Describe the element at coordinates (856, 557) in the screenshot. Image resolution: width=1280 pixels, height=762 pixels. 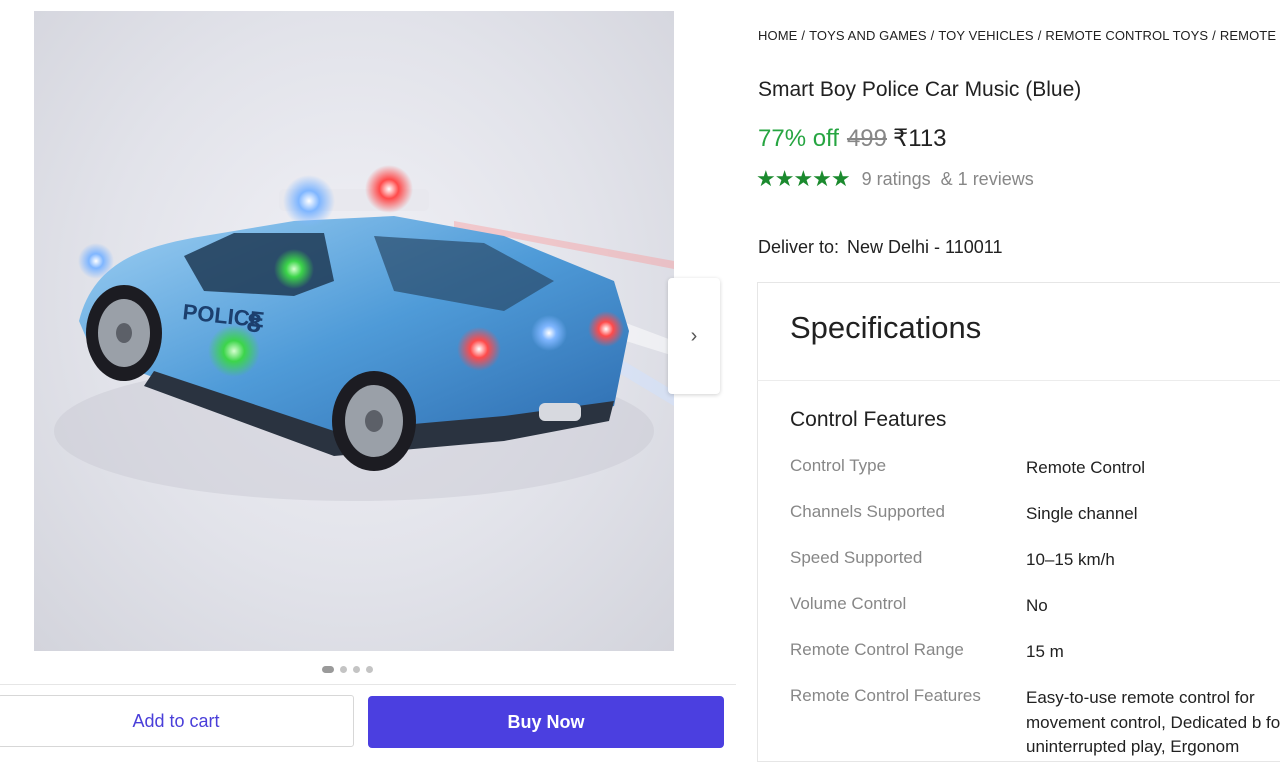
I see `spec-key: Speed Supported` at that location.